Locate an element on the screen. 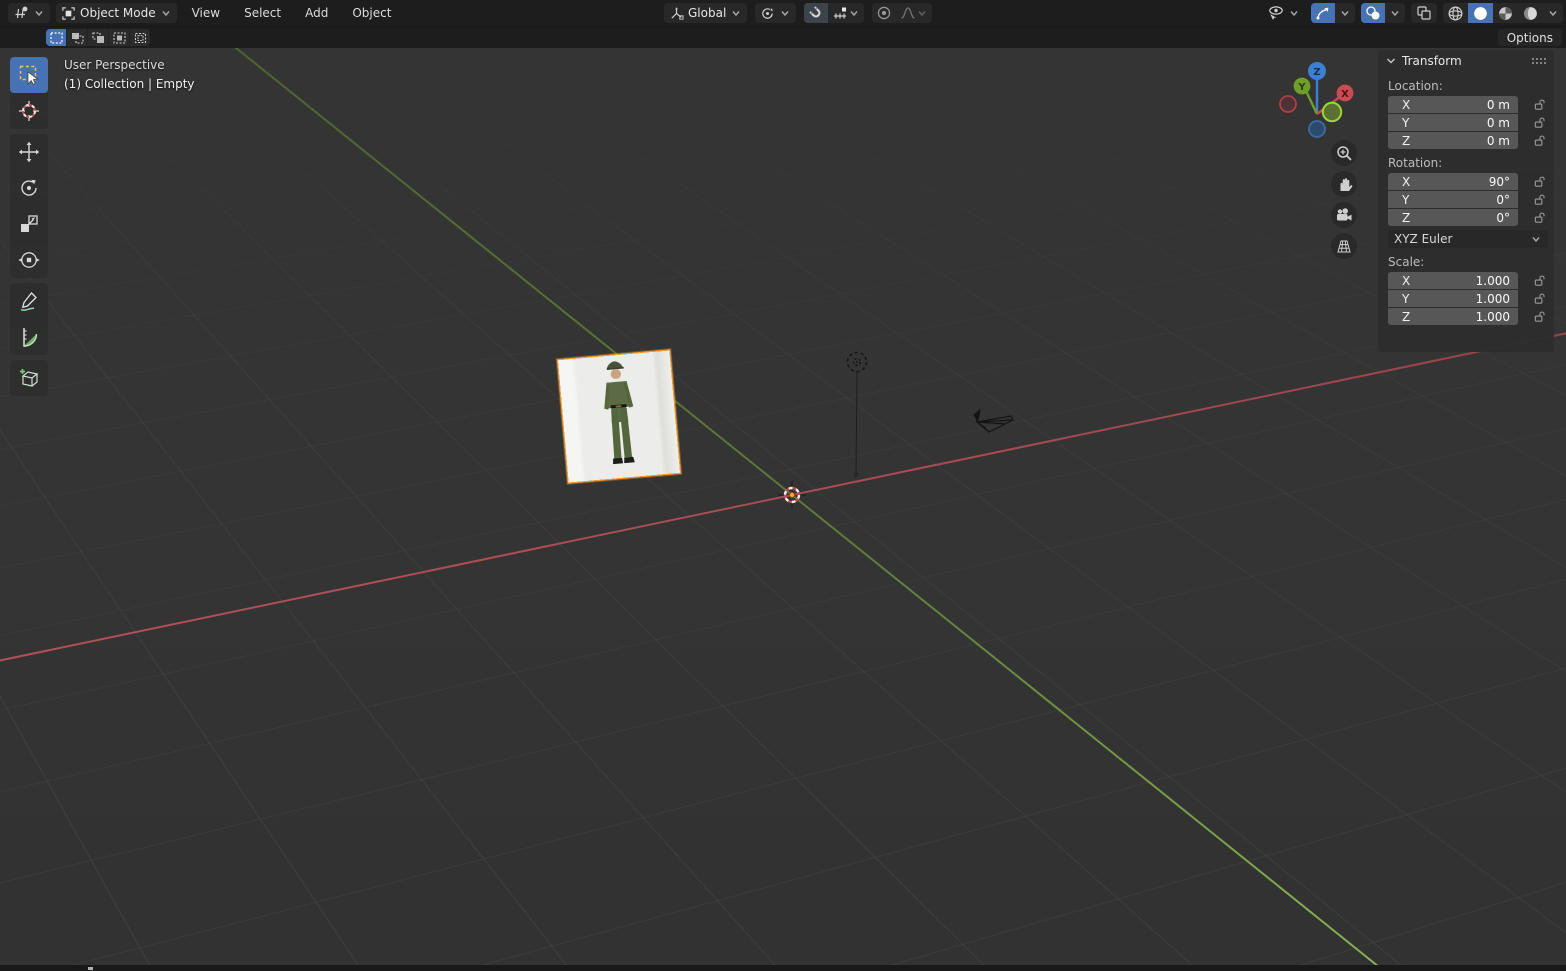 Image resolution: width=1566 pixels, height=971 pixels. measure-tool-icon is located at coordinates (30, 337).